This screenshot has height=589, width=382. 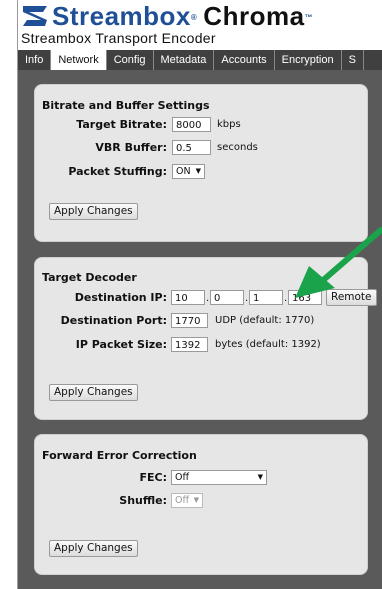 What do you see at coordinates (93, 211) in the screenshot?
I see `bitrate-apply-button: Apply Changes` at bounding box center [93, 211].